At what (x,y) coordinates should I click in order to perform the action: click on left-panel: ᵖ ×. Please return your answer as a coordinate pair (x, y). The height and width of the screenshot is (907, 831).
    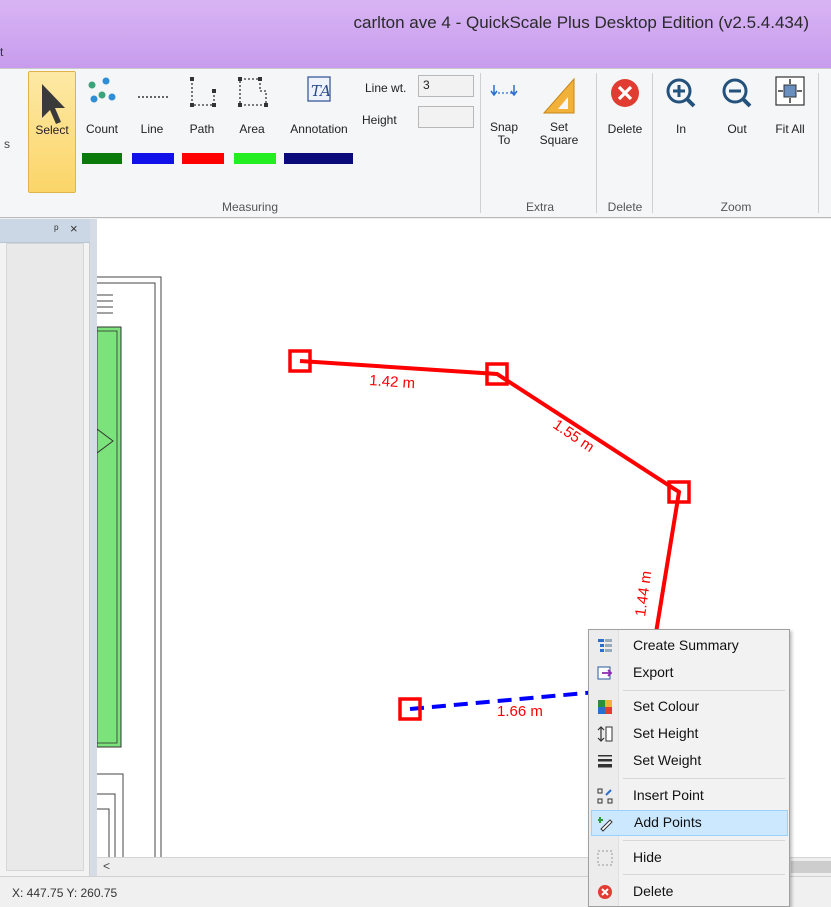
    Looking at the image, I should click on (45, 547).